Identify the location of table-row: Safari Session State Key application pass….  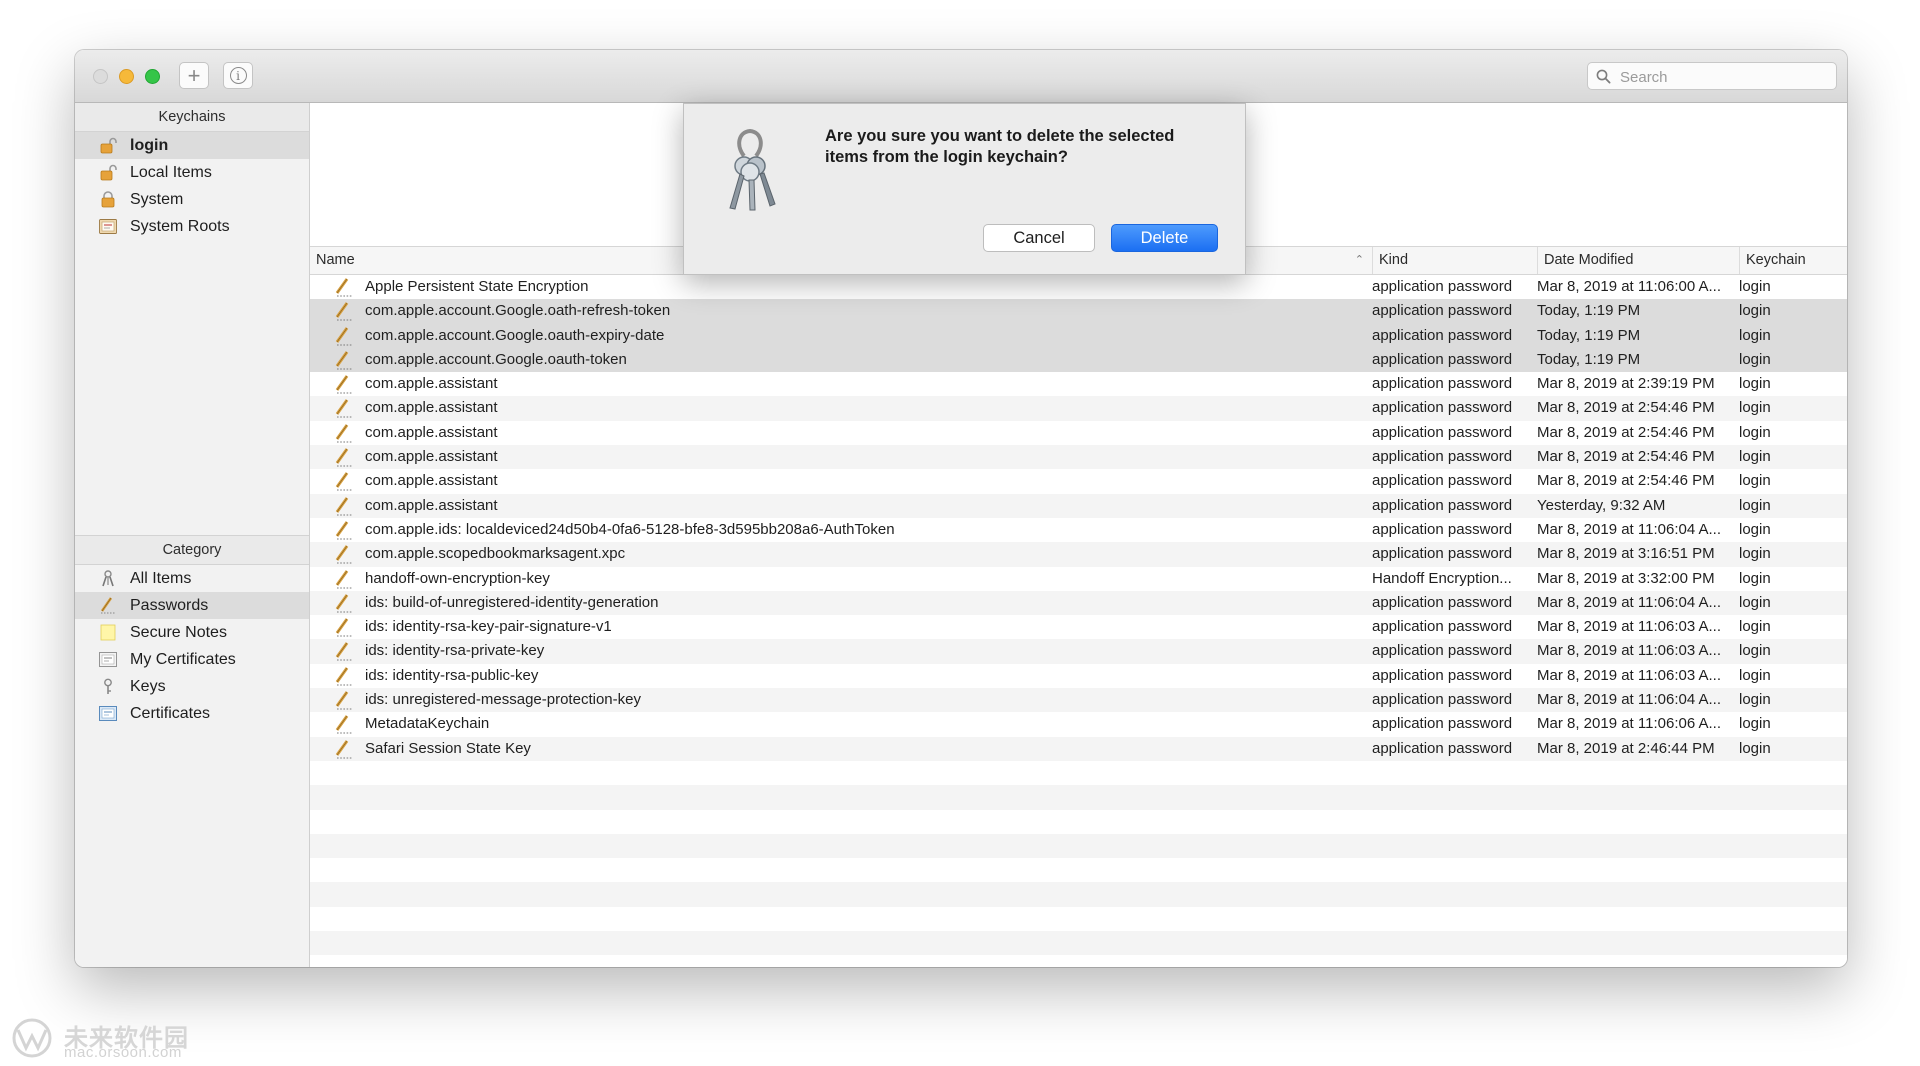
(1078, 748).